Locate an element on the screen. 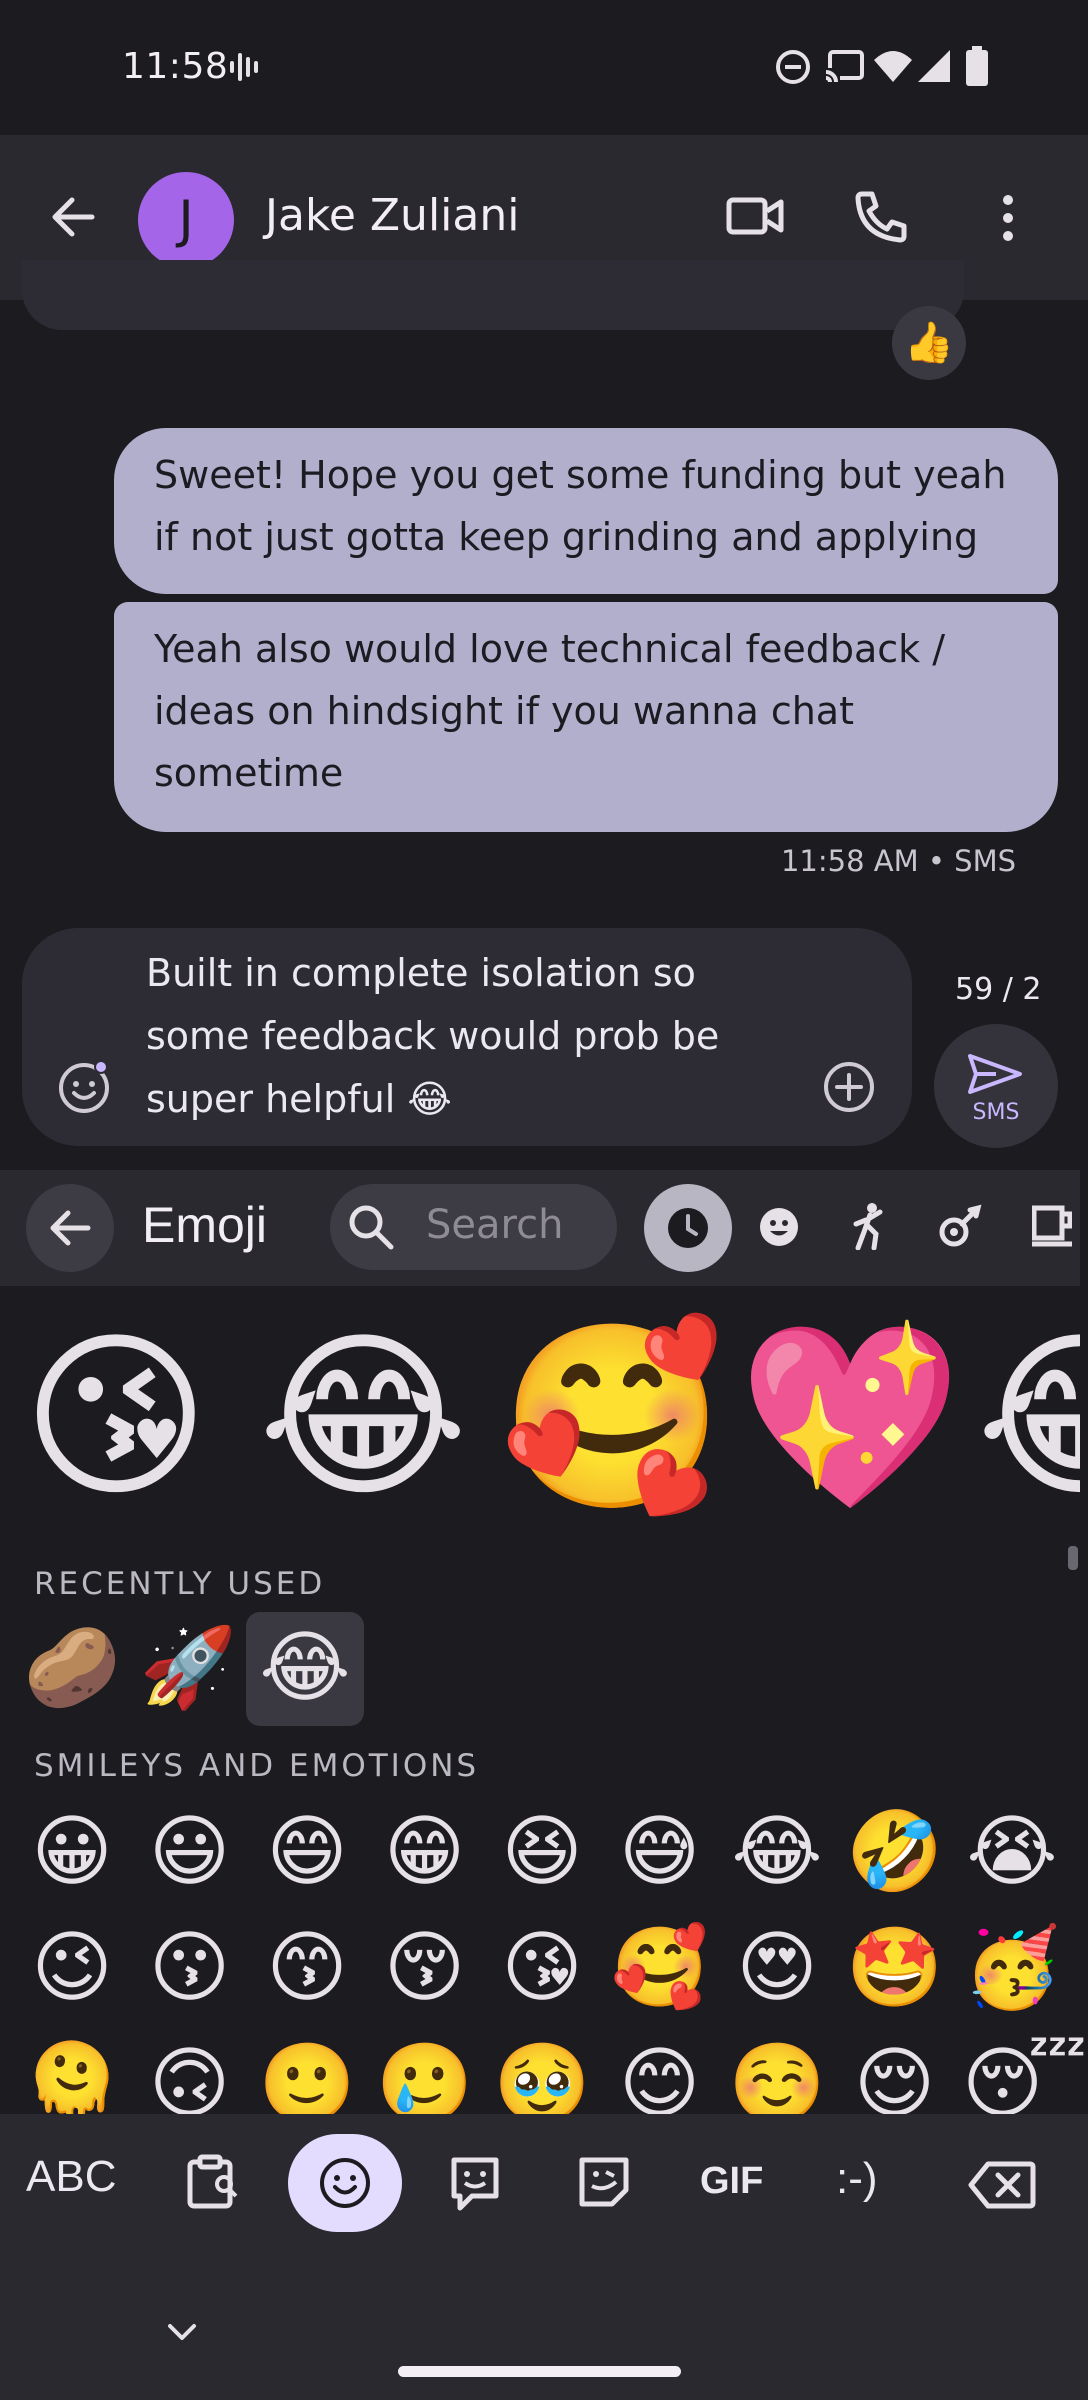 Image resolution: width=1088 pixels, height=2400 pixels. cellular-signal-icon is located at coordinates (934, 66).